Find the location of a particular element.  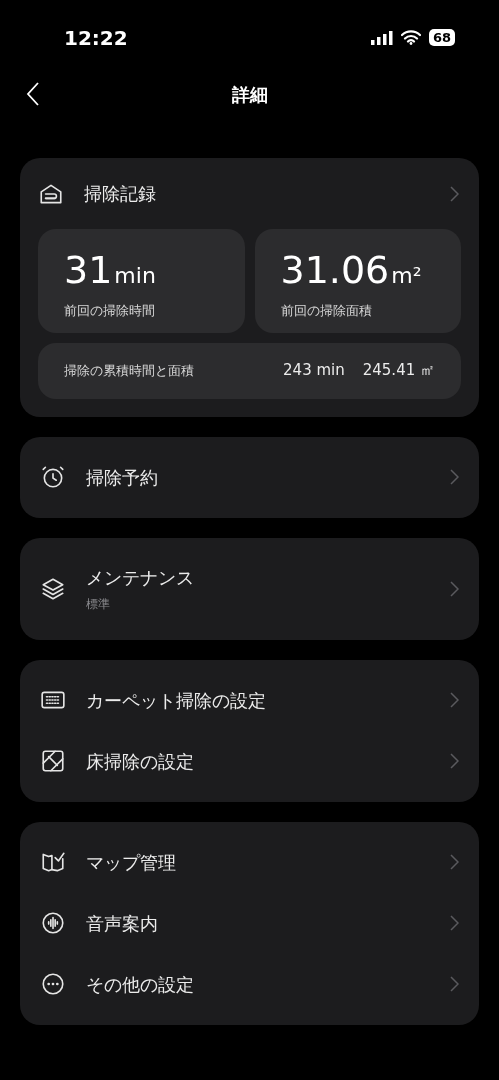

page-title: 詳細 is located at coordinates (249, 94).